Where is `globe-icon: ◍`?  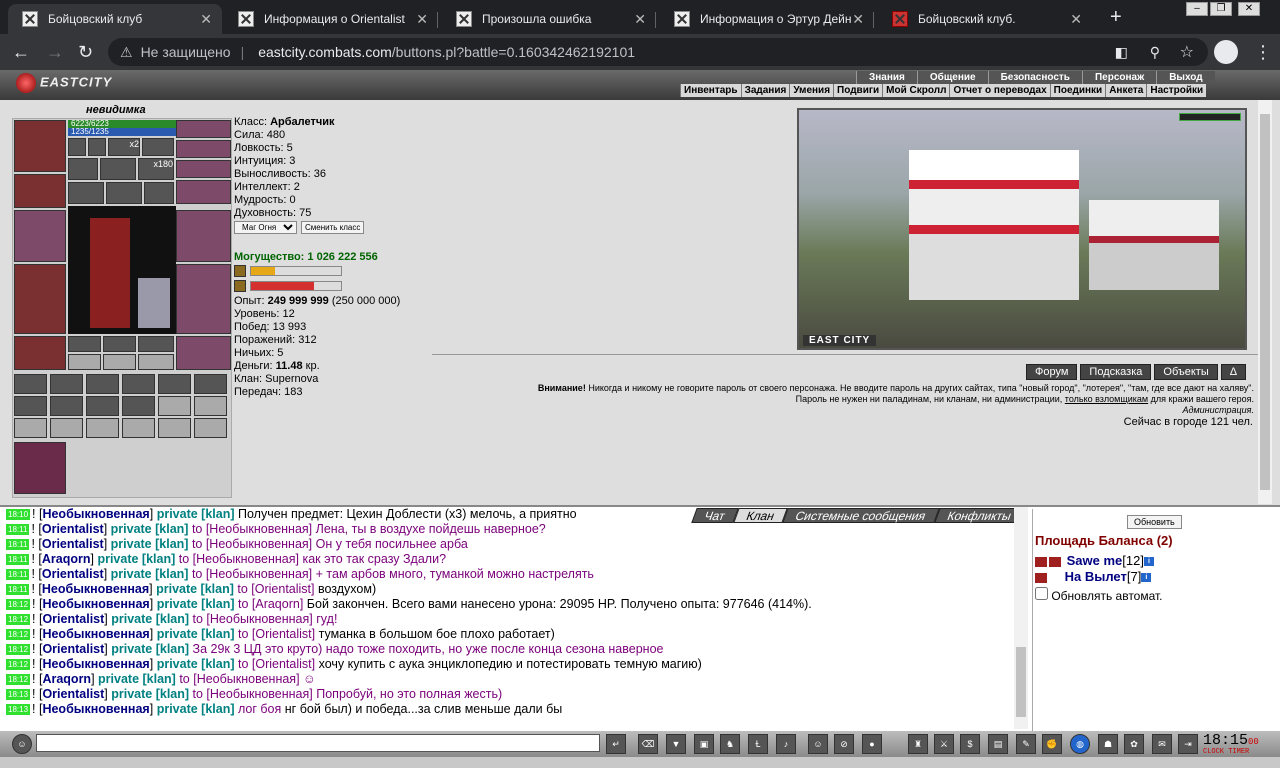
globe-icon: ◍ is located at coordinates (1080, 744).